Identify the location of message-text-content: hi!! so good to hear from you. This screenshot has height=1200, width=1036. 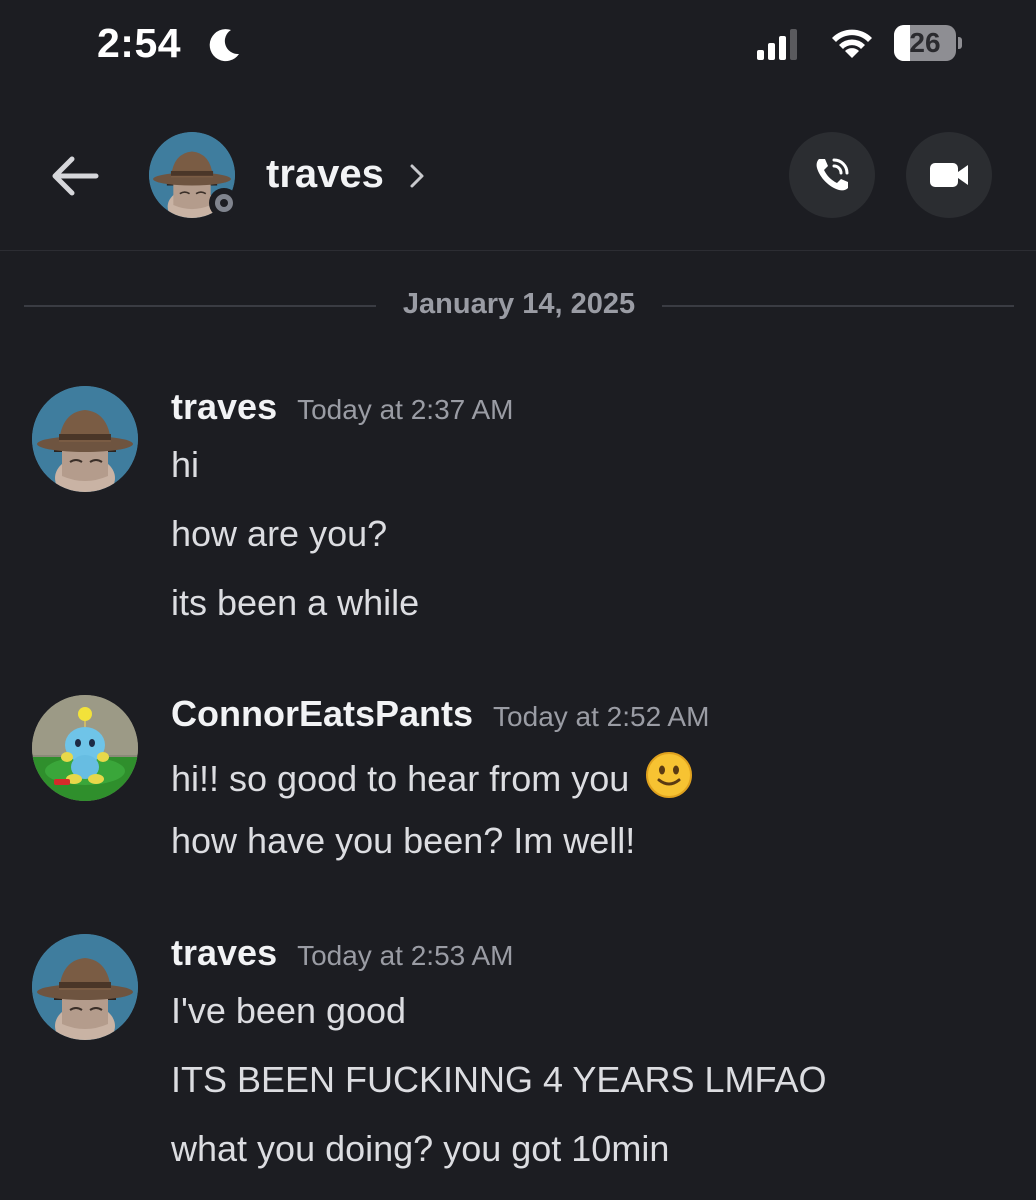
(400, 778).